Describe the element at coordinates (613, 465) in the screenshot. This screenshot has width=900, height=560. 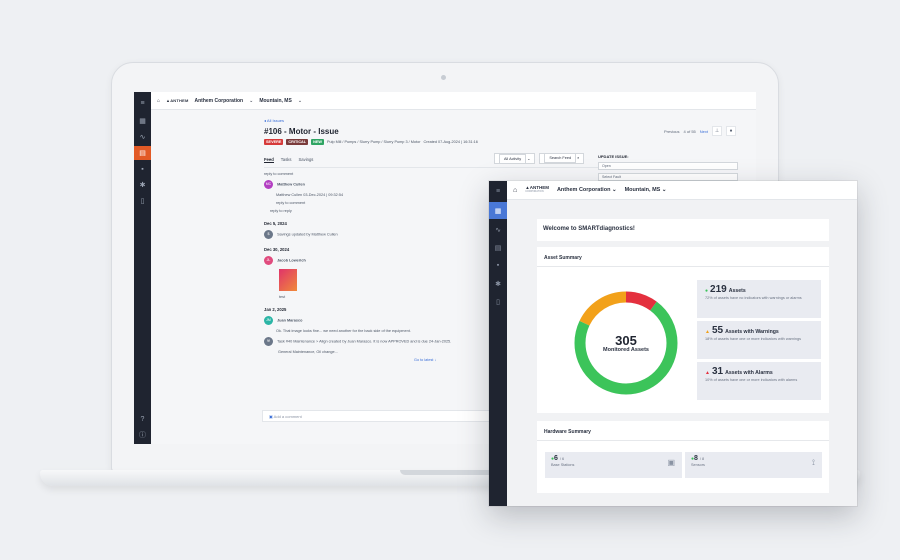
I see `hw-card-base-stations: ●6 / 6 Base Stations ▣` at that location.